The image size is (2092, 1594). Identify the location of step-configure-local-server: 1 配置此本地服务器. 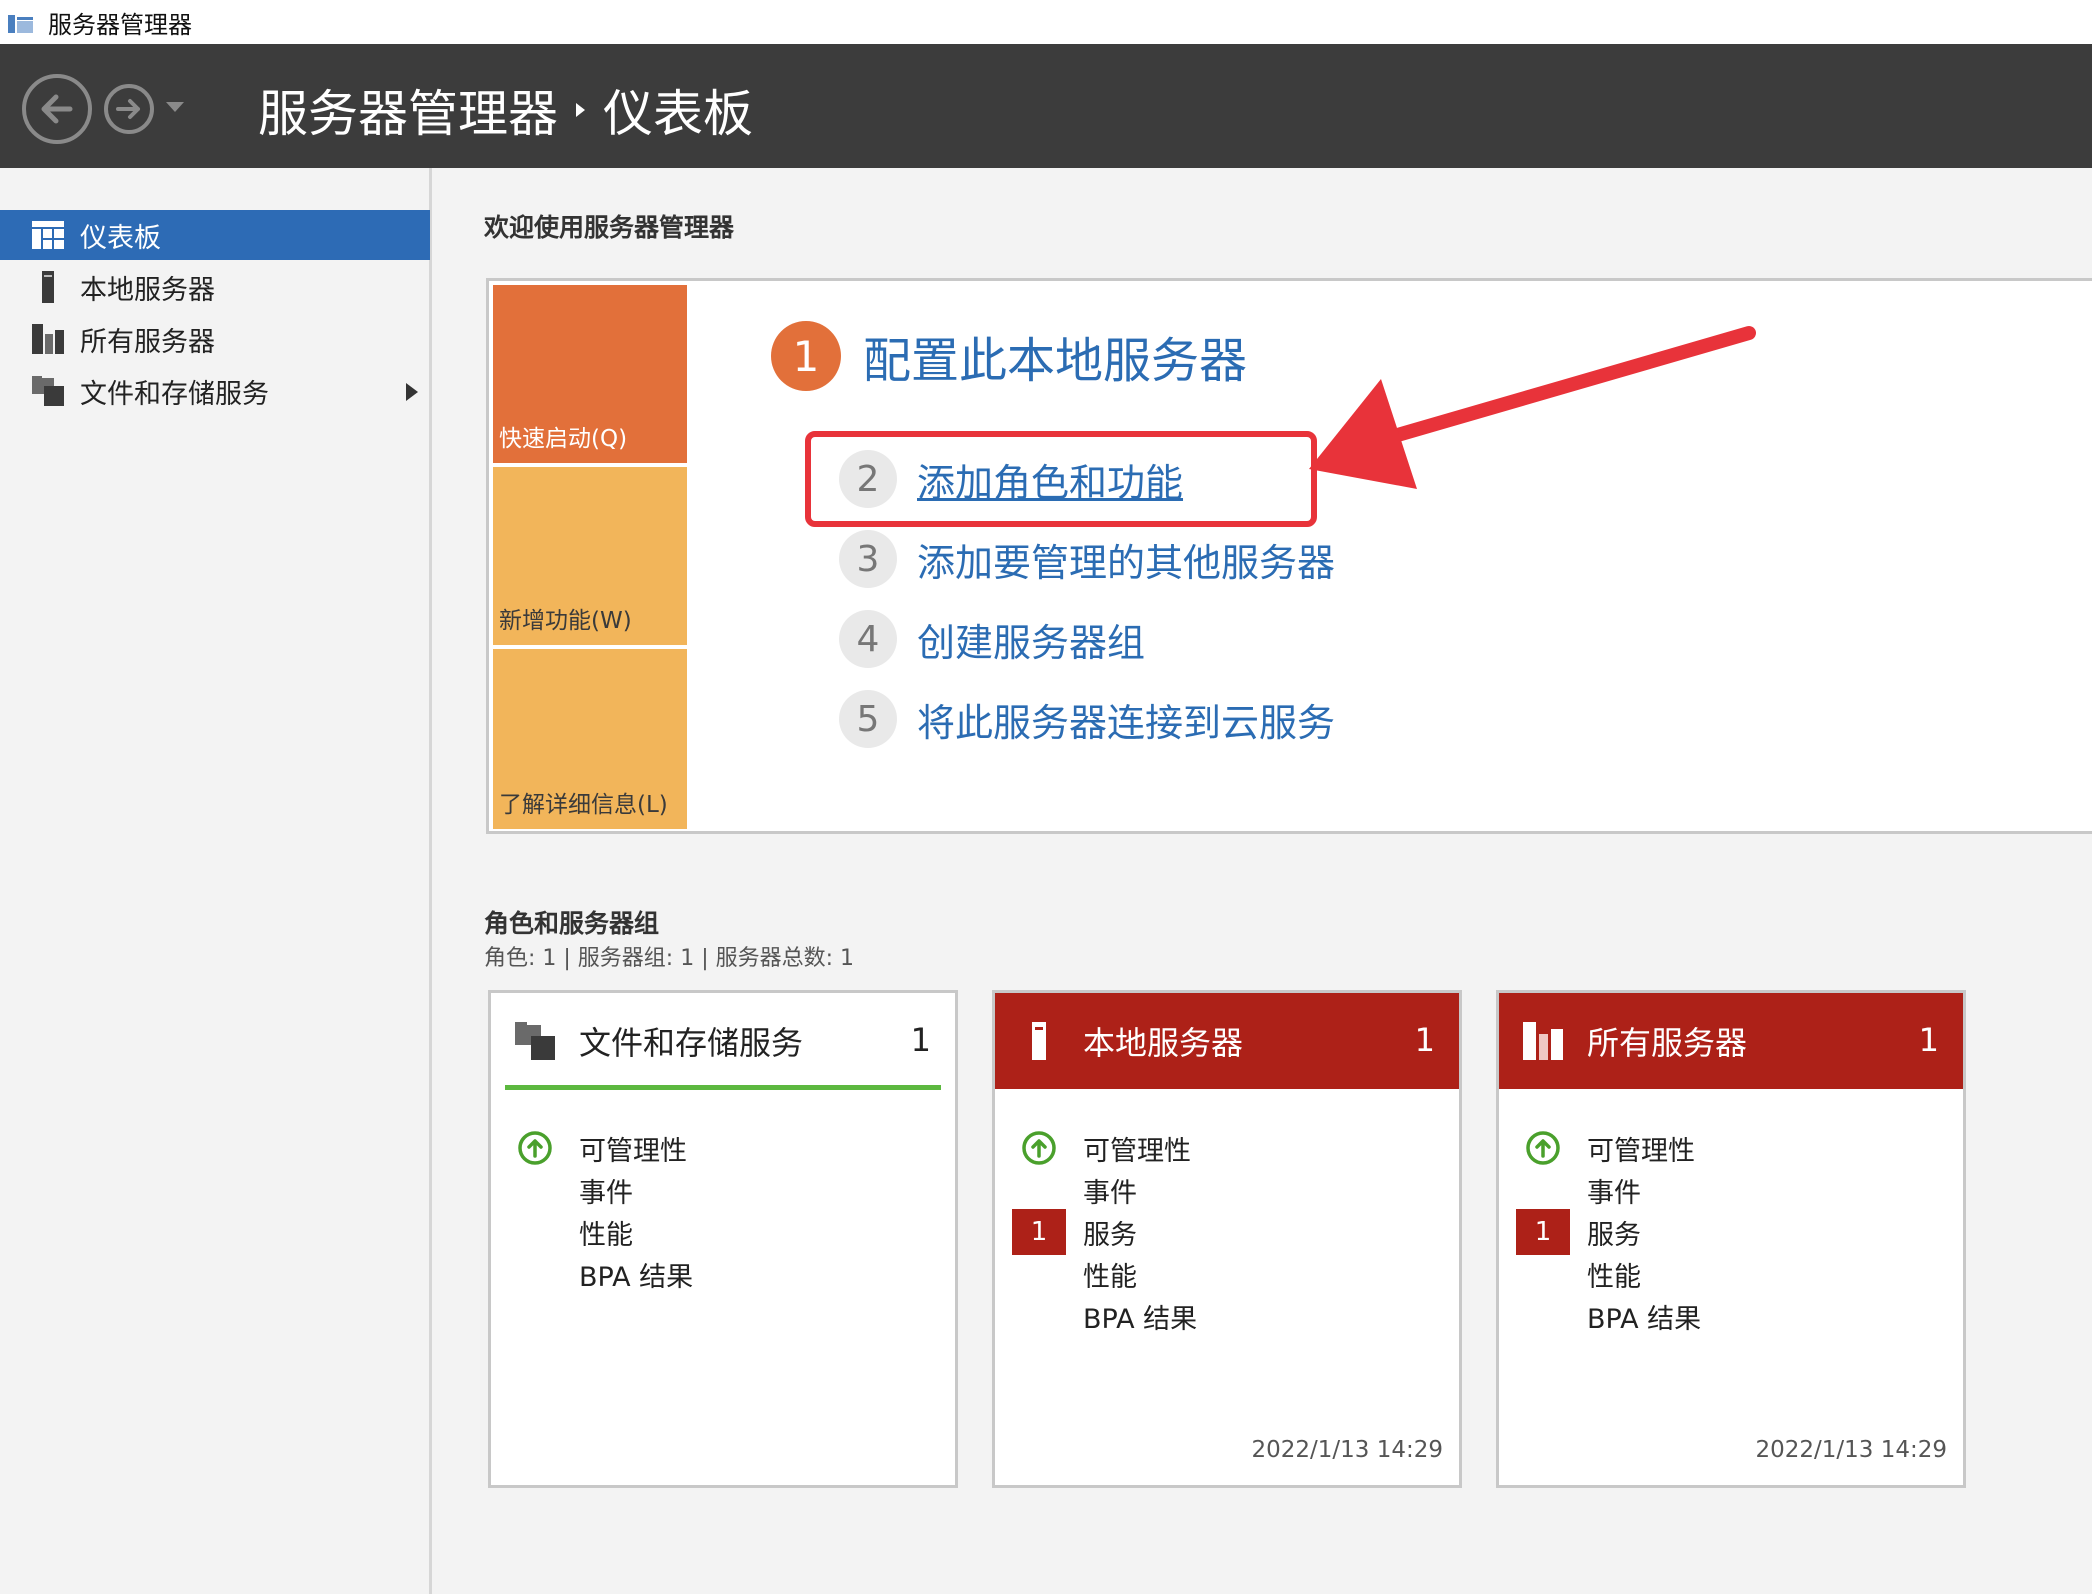
(1009, 356).